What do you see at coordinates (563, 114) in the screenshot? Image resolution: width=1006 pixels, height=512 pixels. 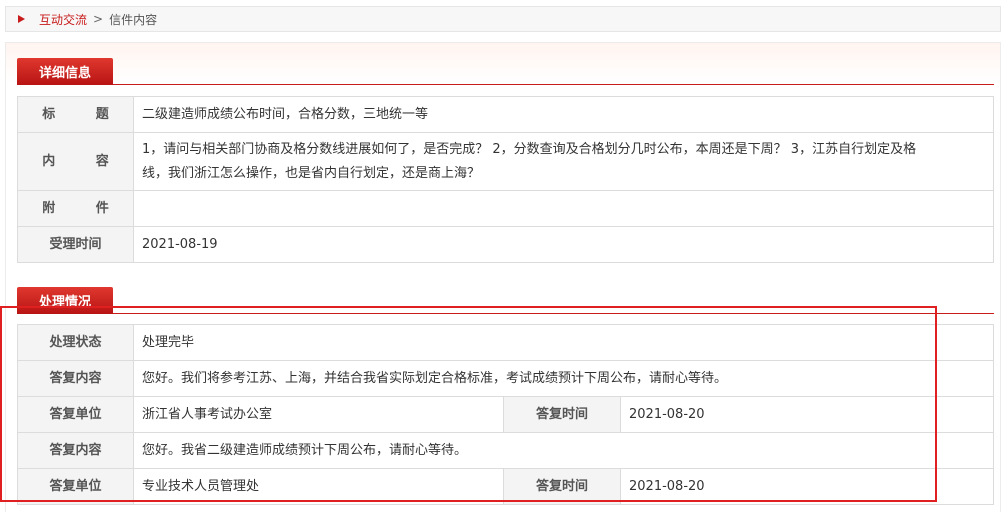 I see `title-value: 二级建造师成绩公布时间，合格分数，三地统一等` at bounding box center [563, 114].